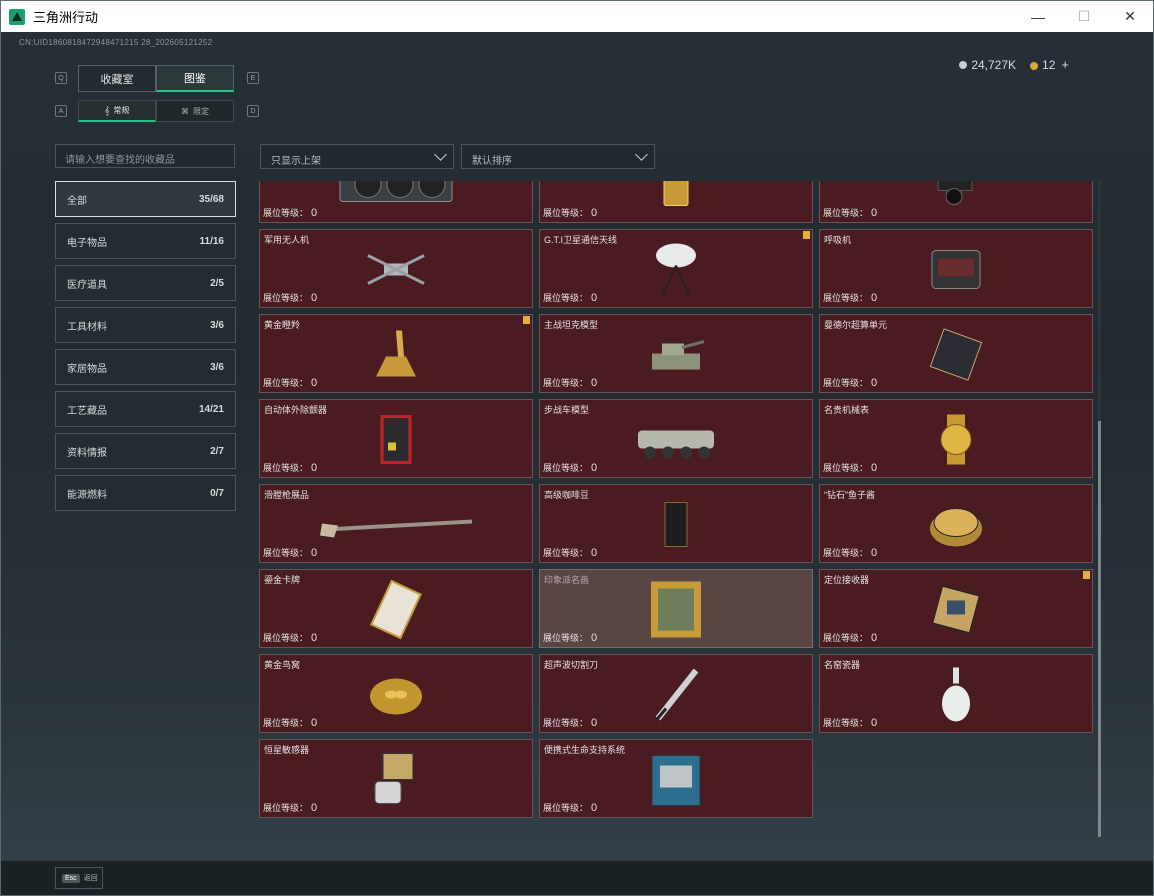 This screenshot has width=1154, height=896. Describe the element at coordinates (287, 750) in the screenshot. I see `item-name: 恒星敏感器` at that location.